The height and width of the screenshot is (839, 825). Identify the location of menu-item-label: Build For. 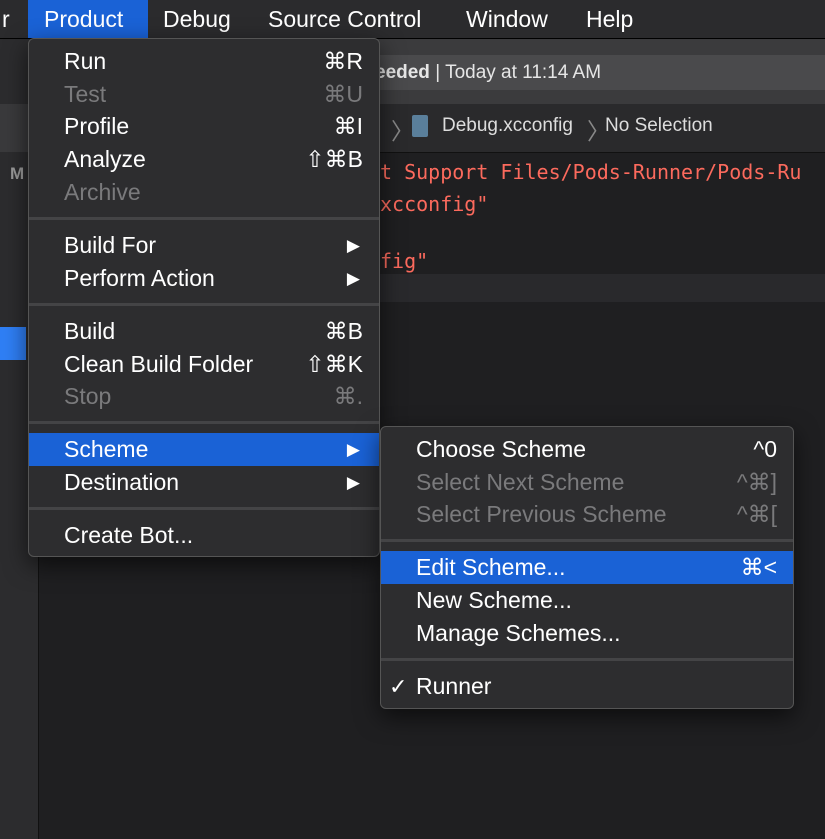
(110, 245).